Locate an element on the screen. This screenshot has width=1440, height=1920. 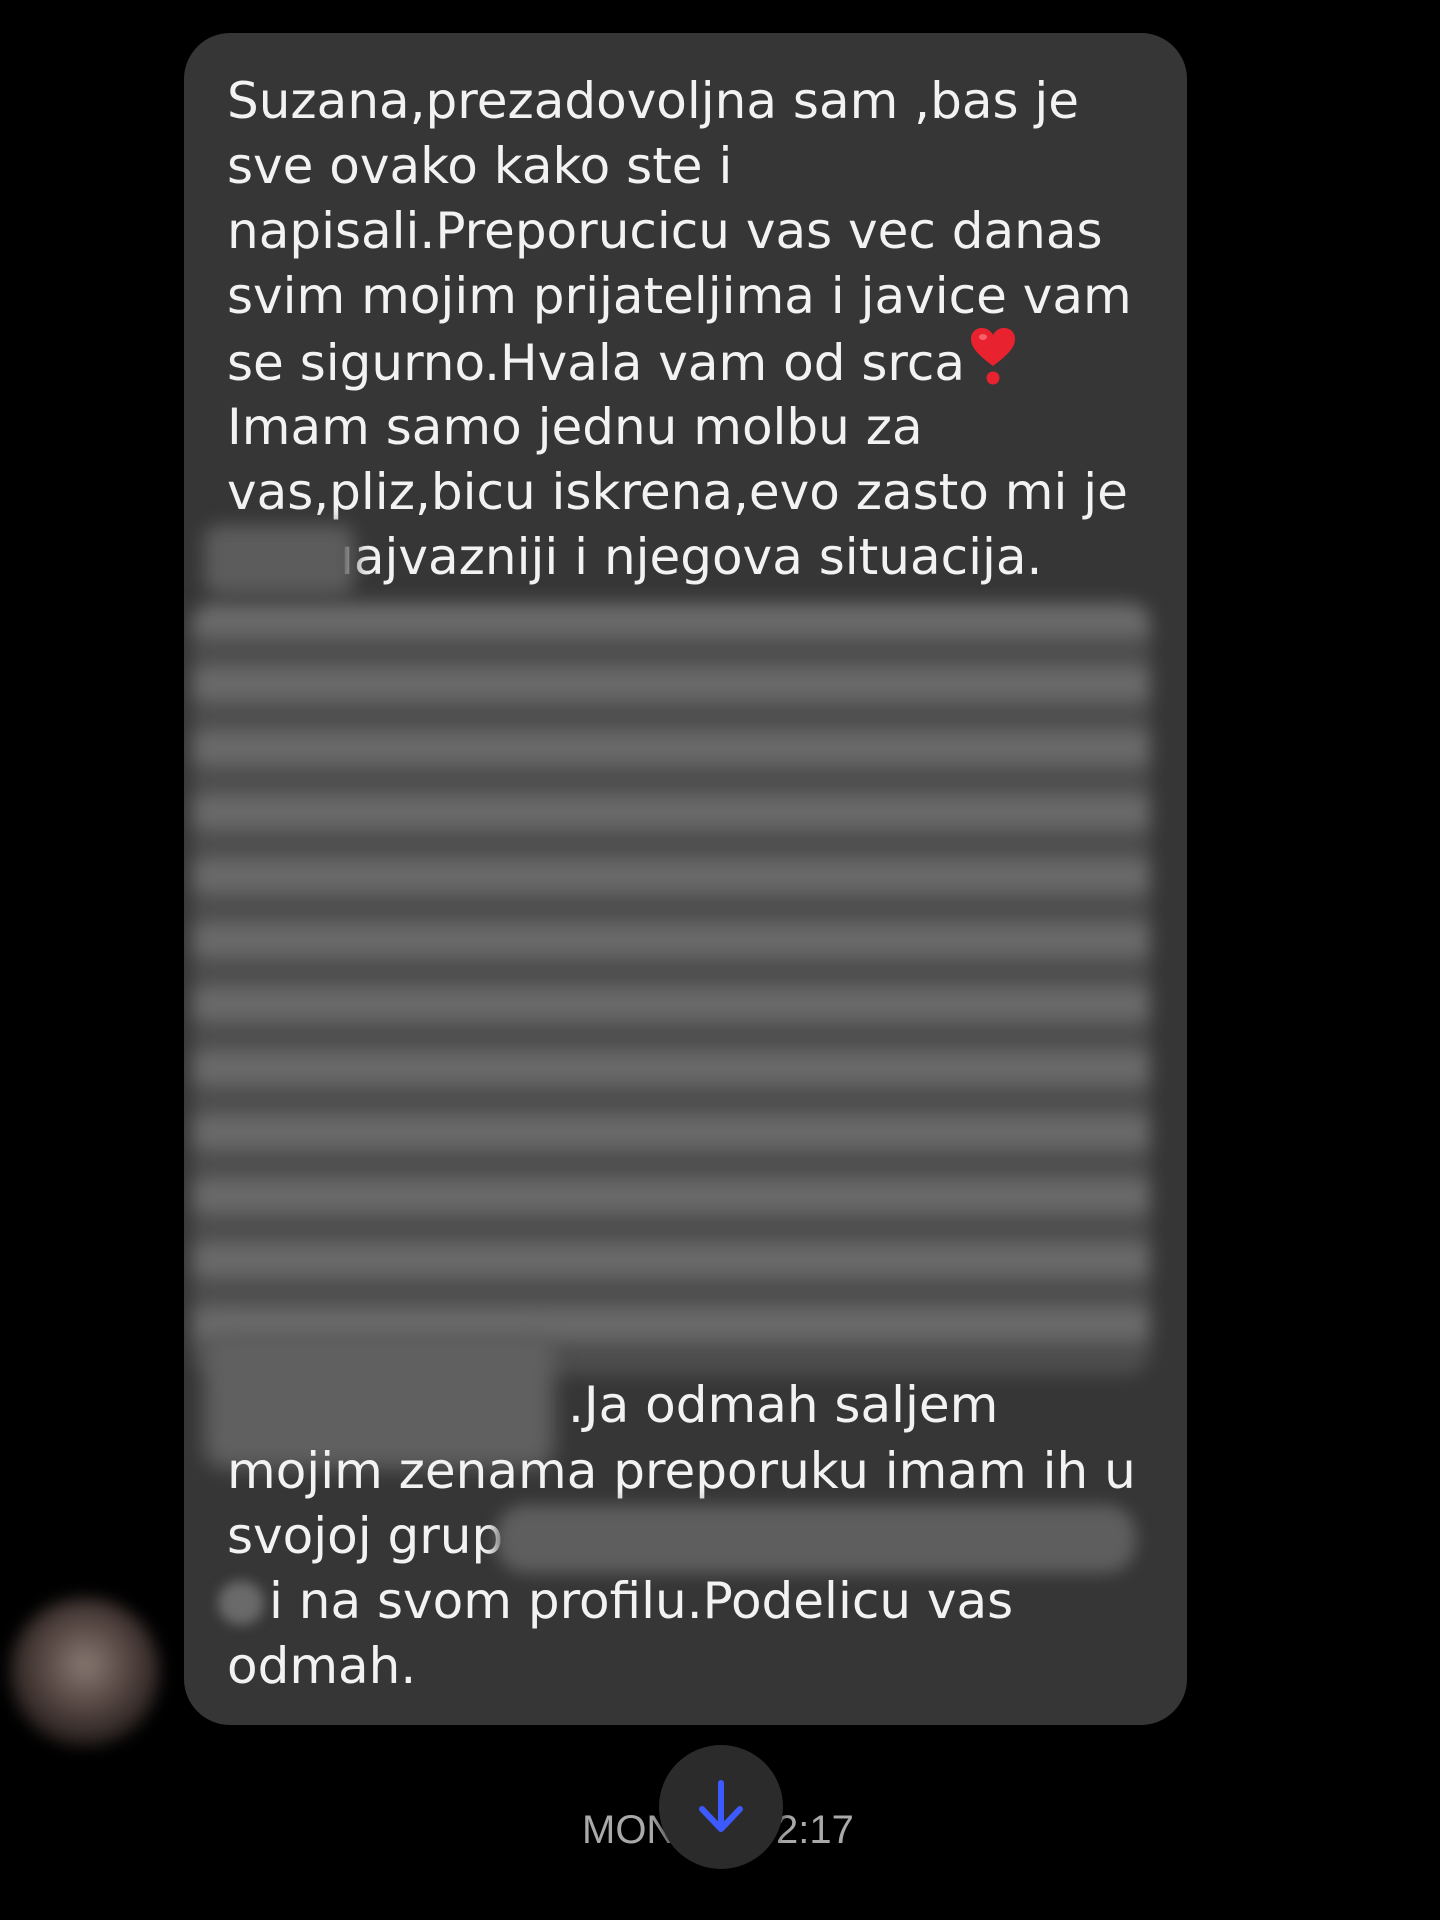
message-line: napisali.Preporucicu vas vec danas is located at coordinates (665, 231).